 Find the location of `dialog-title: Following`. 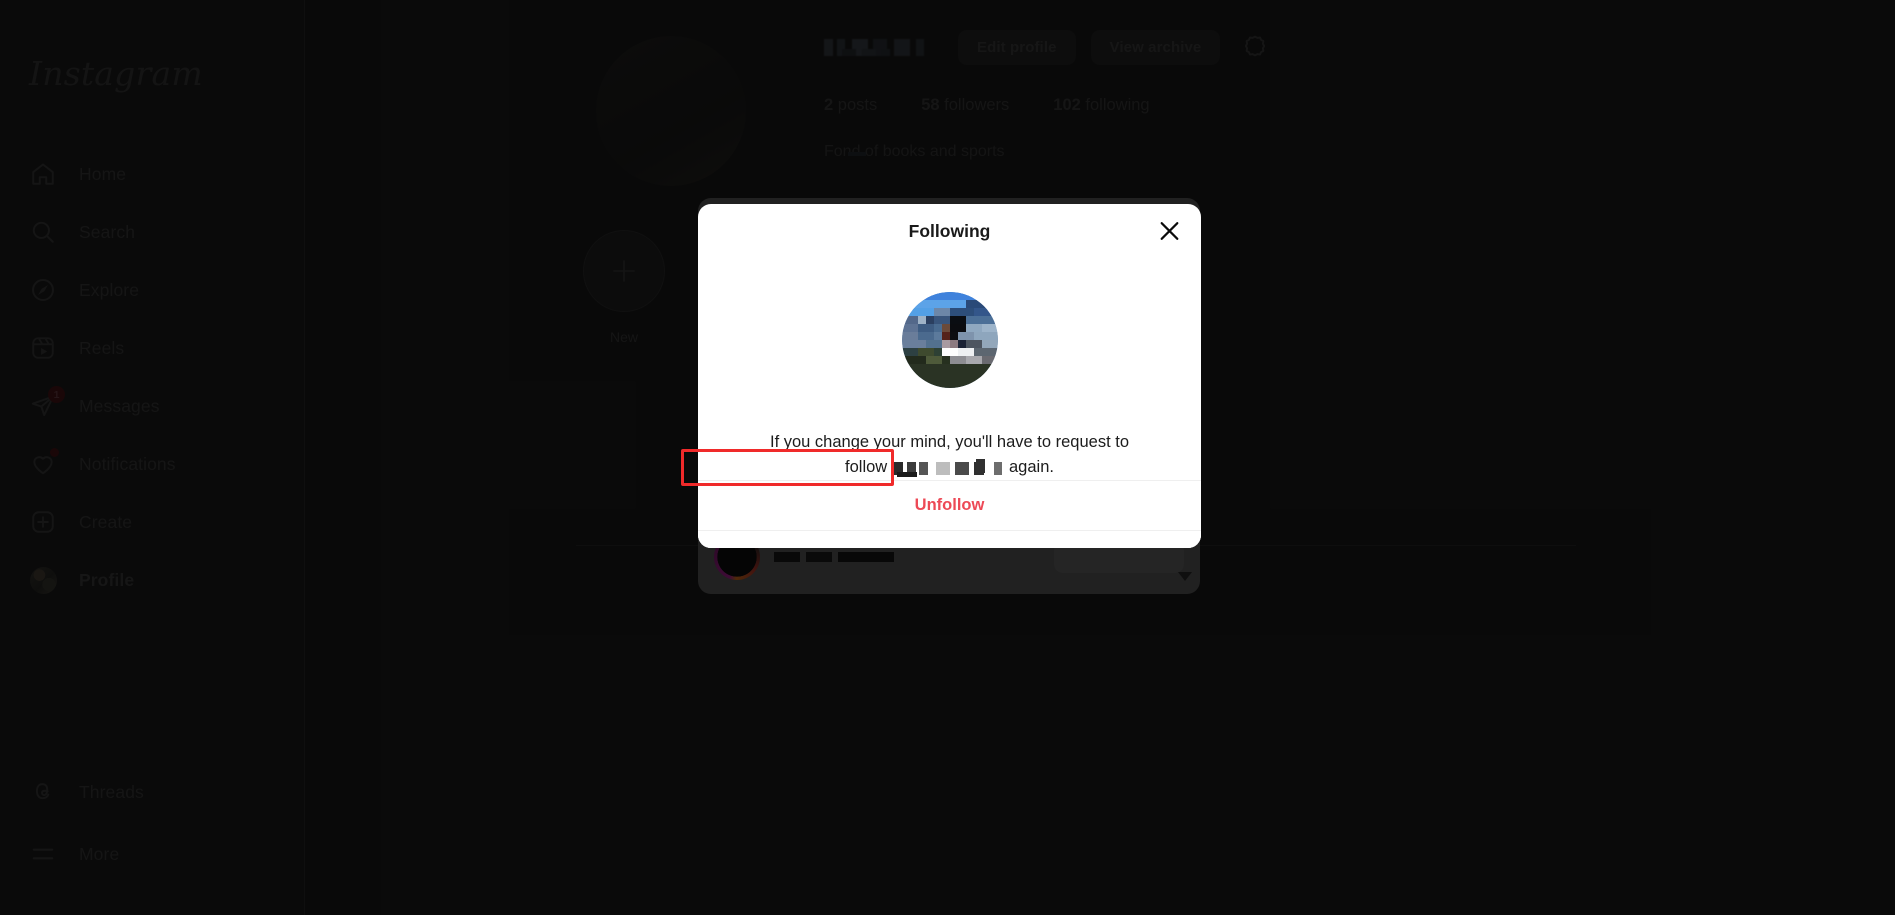

dialog-title: Following is located at coordinates (949, 230).